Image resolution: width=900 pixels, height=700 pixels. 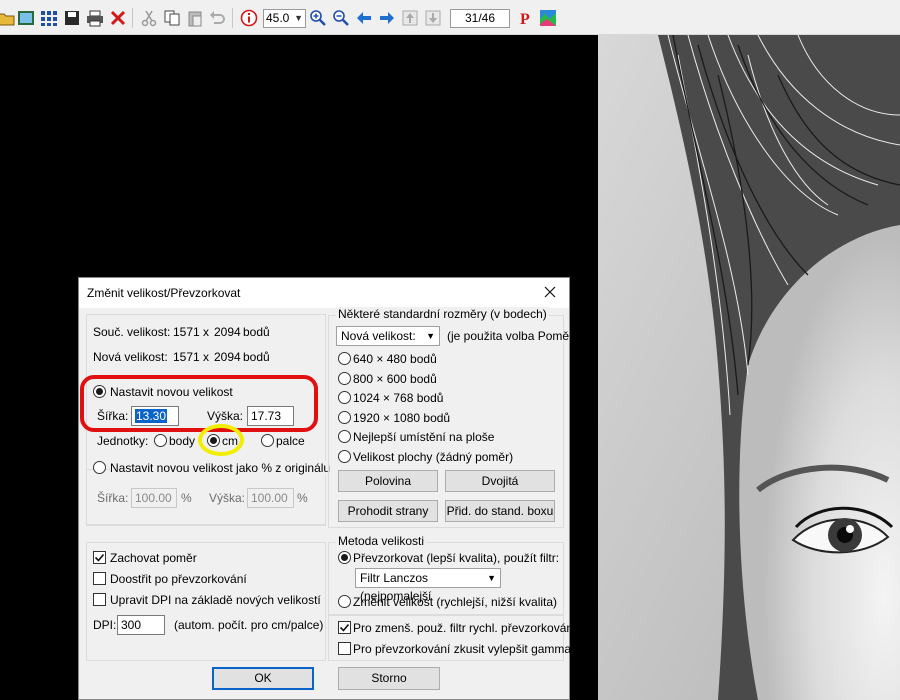 I want to click on palette-icon, so click(x=548, y=18).